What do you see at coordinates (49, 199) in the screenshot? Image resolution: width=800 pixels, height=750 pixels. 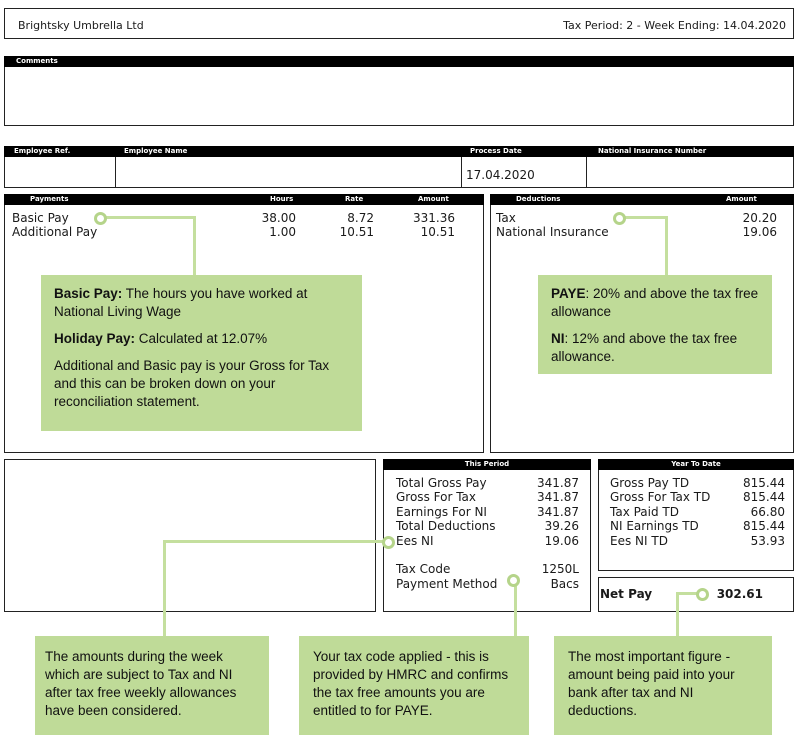 I see `payments-title: Payments` at bounding box center [49, 199].